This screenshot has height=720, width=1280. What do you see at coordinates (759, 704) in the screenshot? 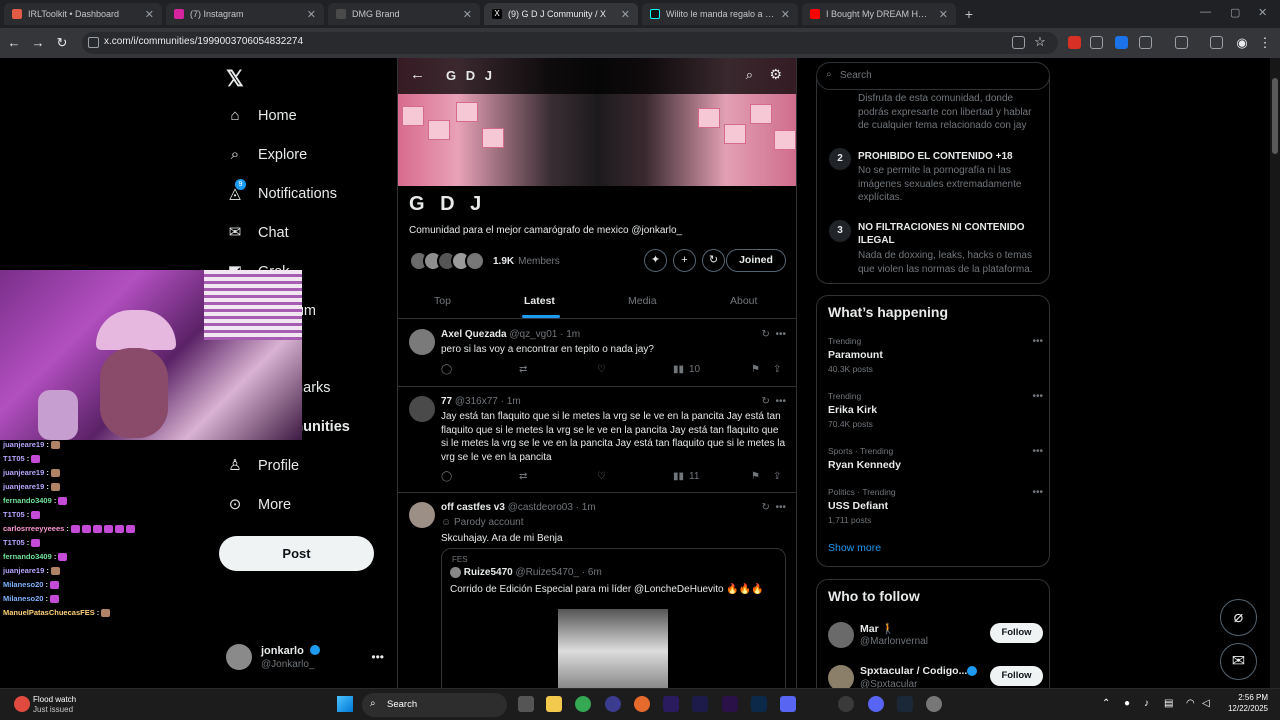
I see `photoshop-icon` at bounding box center [759, 704].